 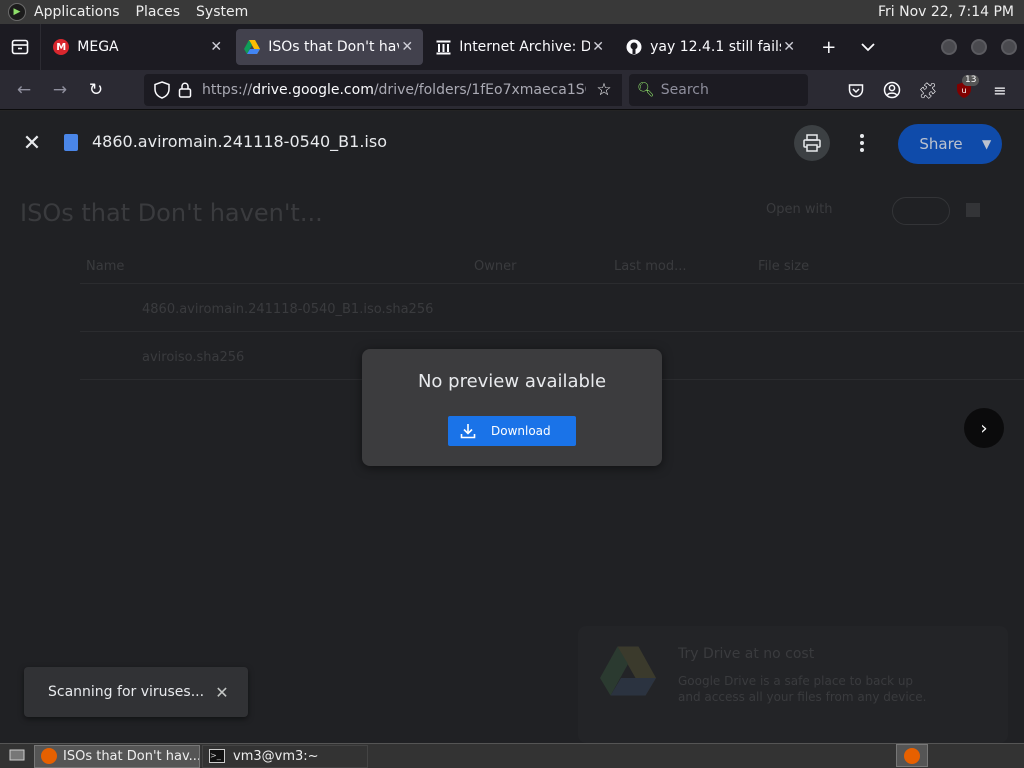 I want to click on close-icon: ✕, so click(x=32, y=143).